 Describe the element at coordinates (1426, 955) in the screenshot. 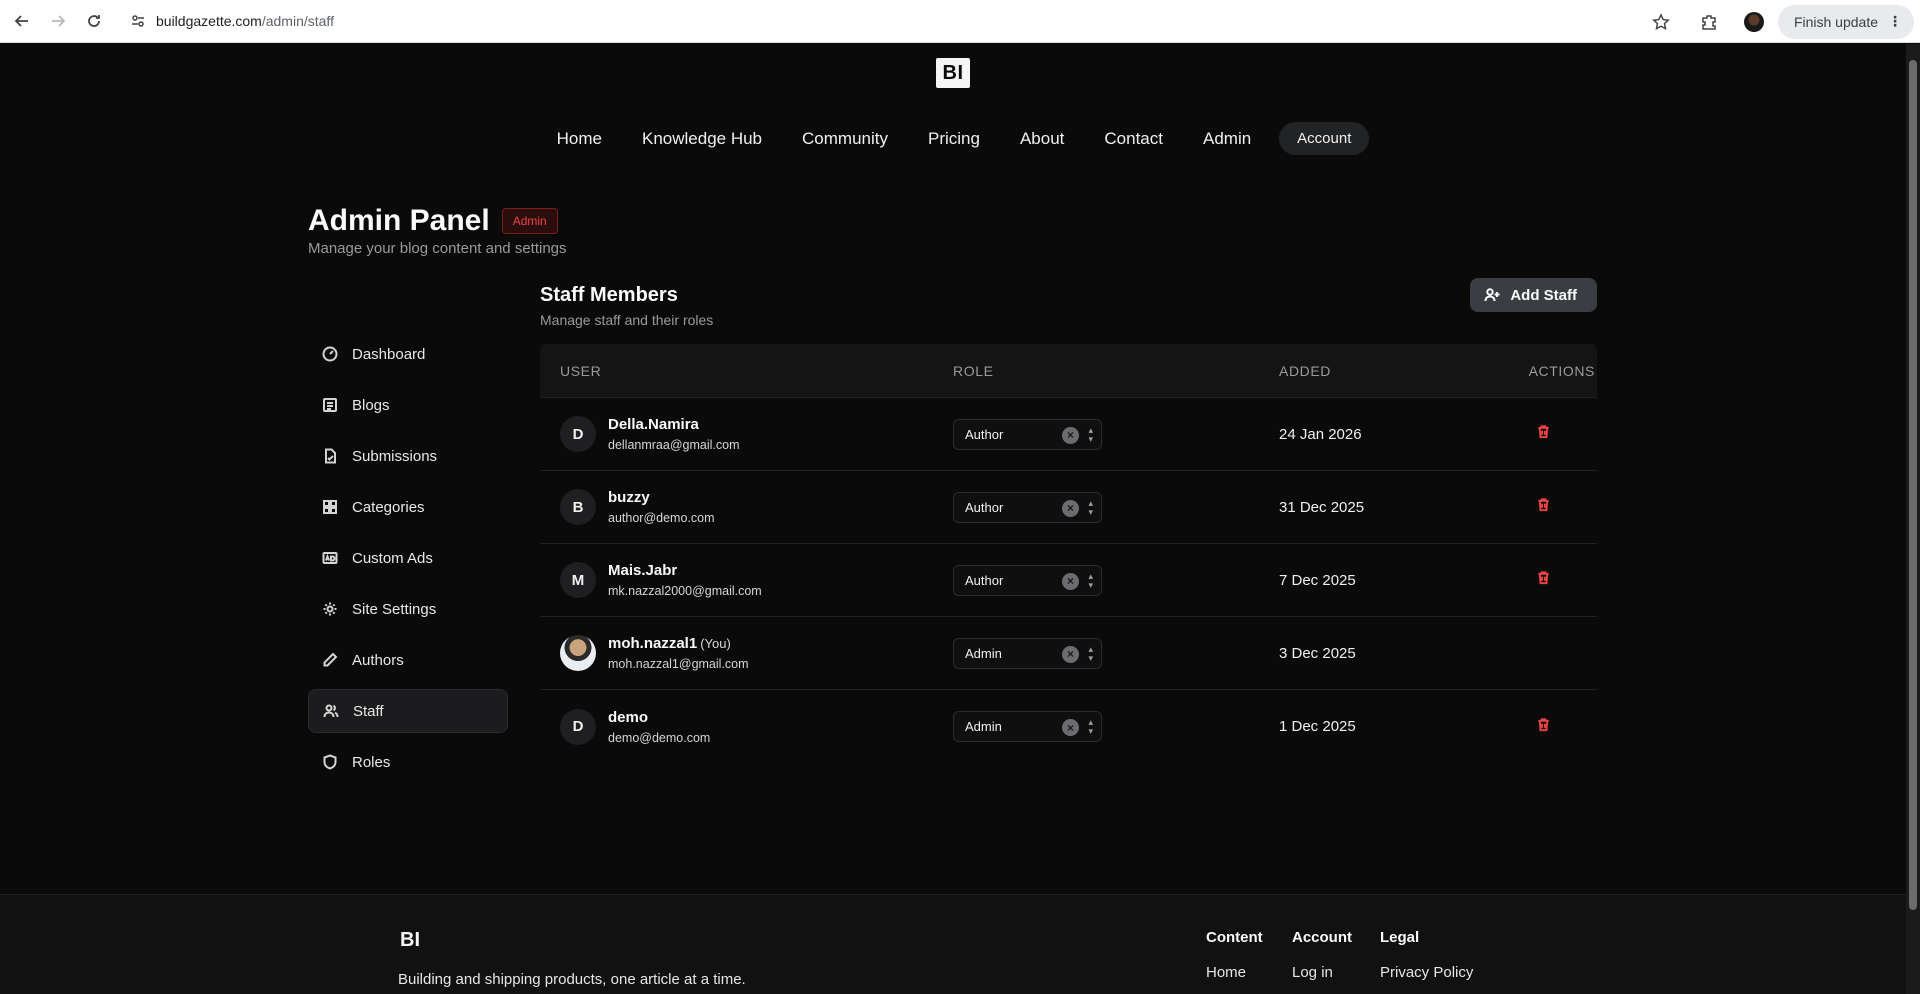

I see `footer-col-legal: Legal Privacy Policy` at that location.